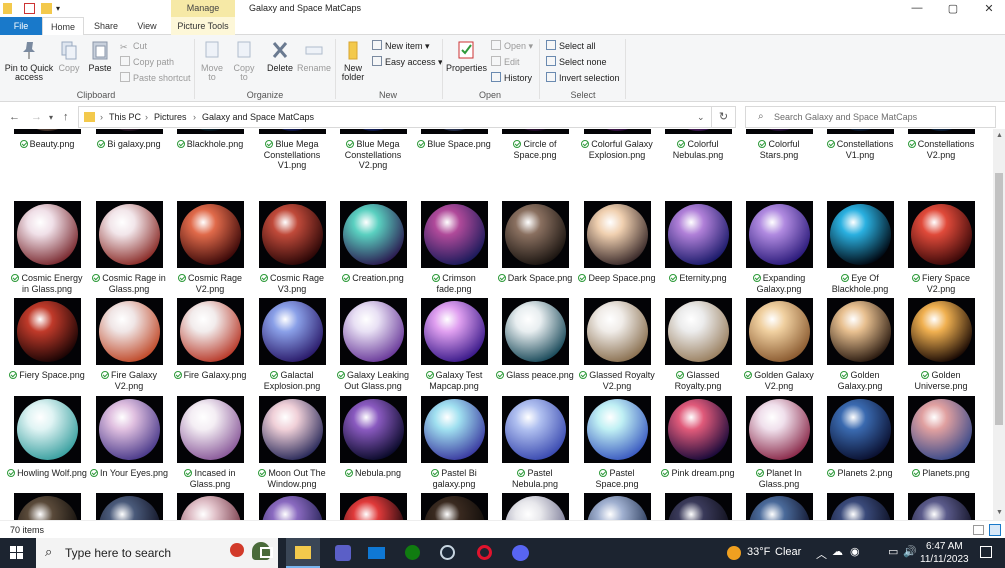 The image size is (1005, 568). Describe the element at coordinates (314, 56) in the screenshot. I see `rename-button: Rename` at that location.